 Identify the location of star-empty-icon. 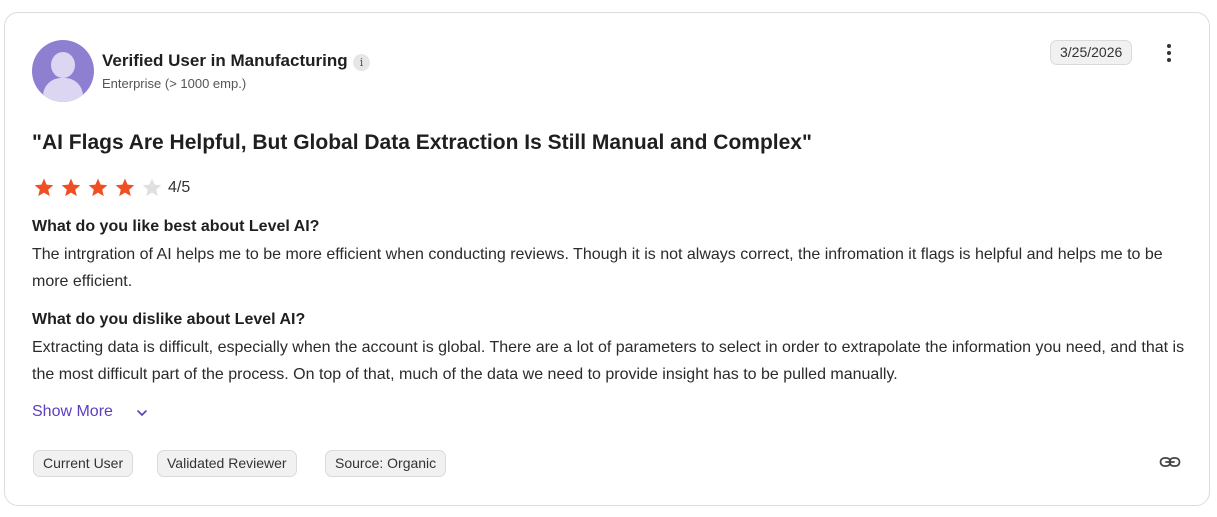
(152, 187).